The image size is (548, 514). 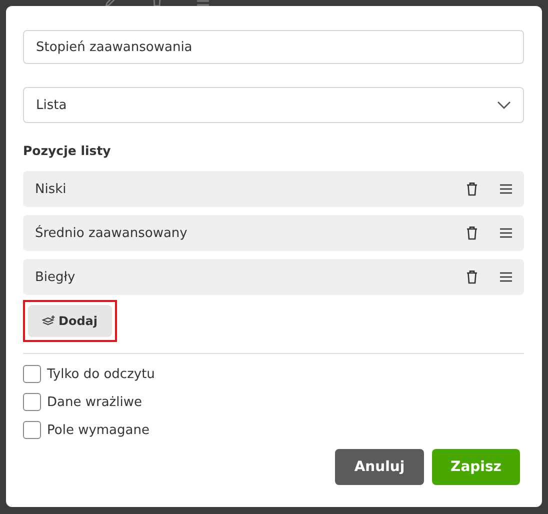 I want to click on checkbox-label: Dane wrażliwe, so click(x=94, y=402).